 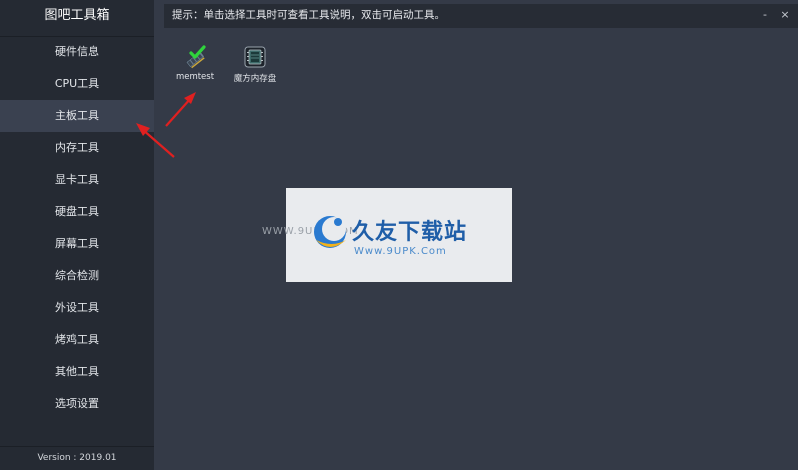 What do you see at coordinates (77, 52) in the screenshot?
I see `sidebar-item-hardware-info: 硬件信息` at bounding box center [77, 52].